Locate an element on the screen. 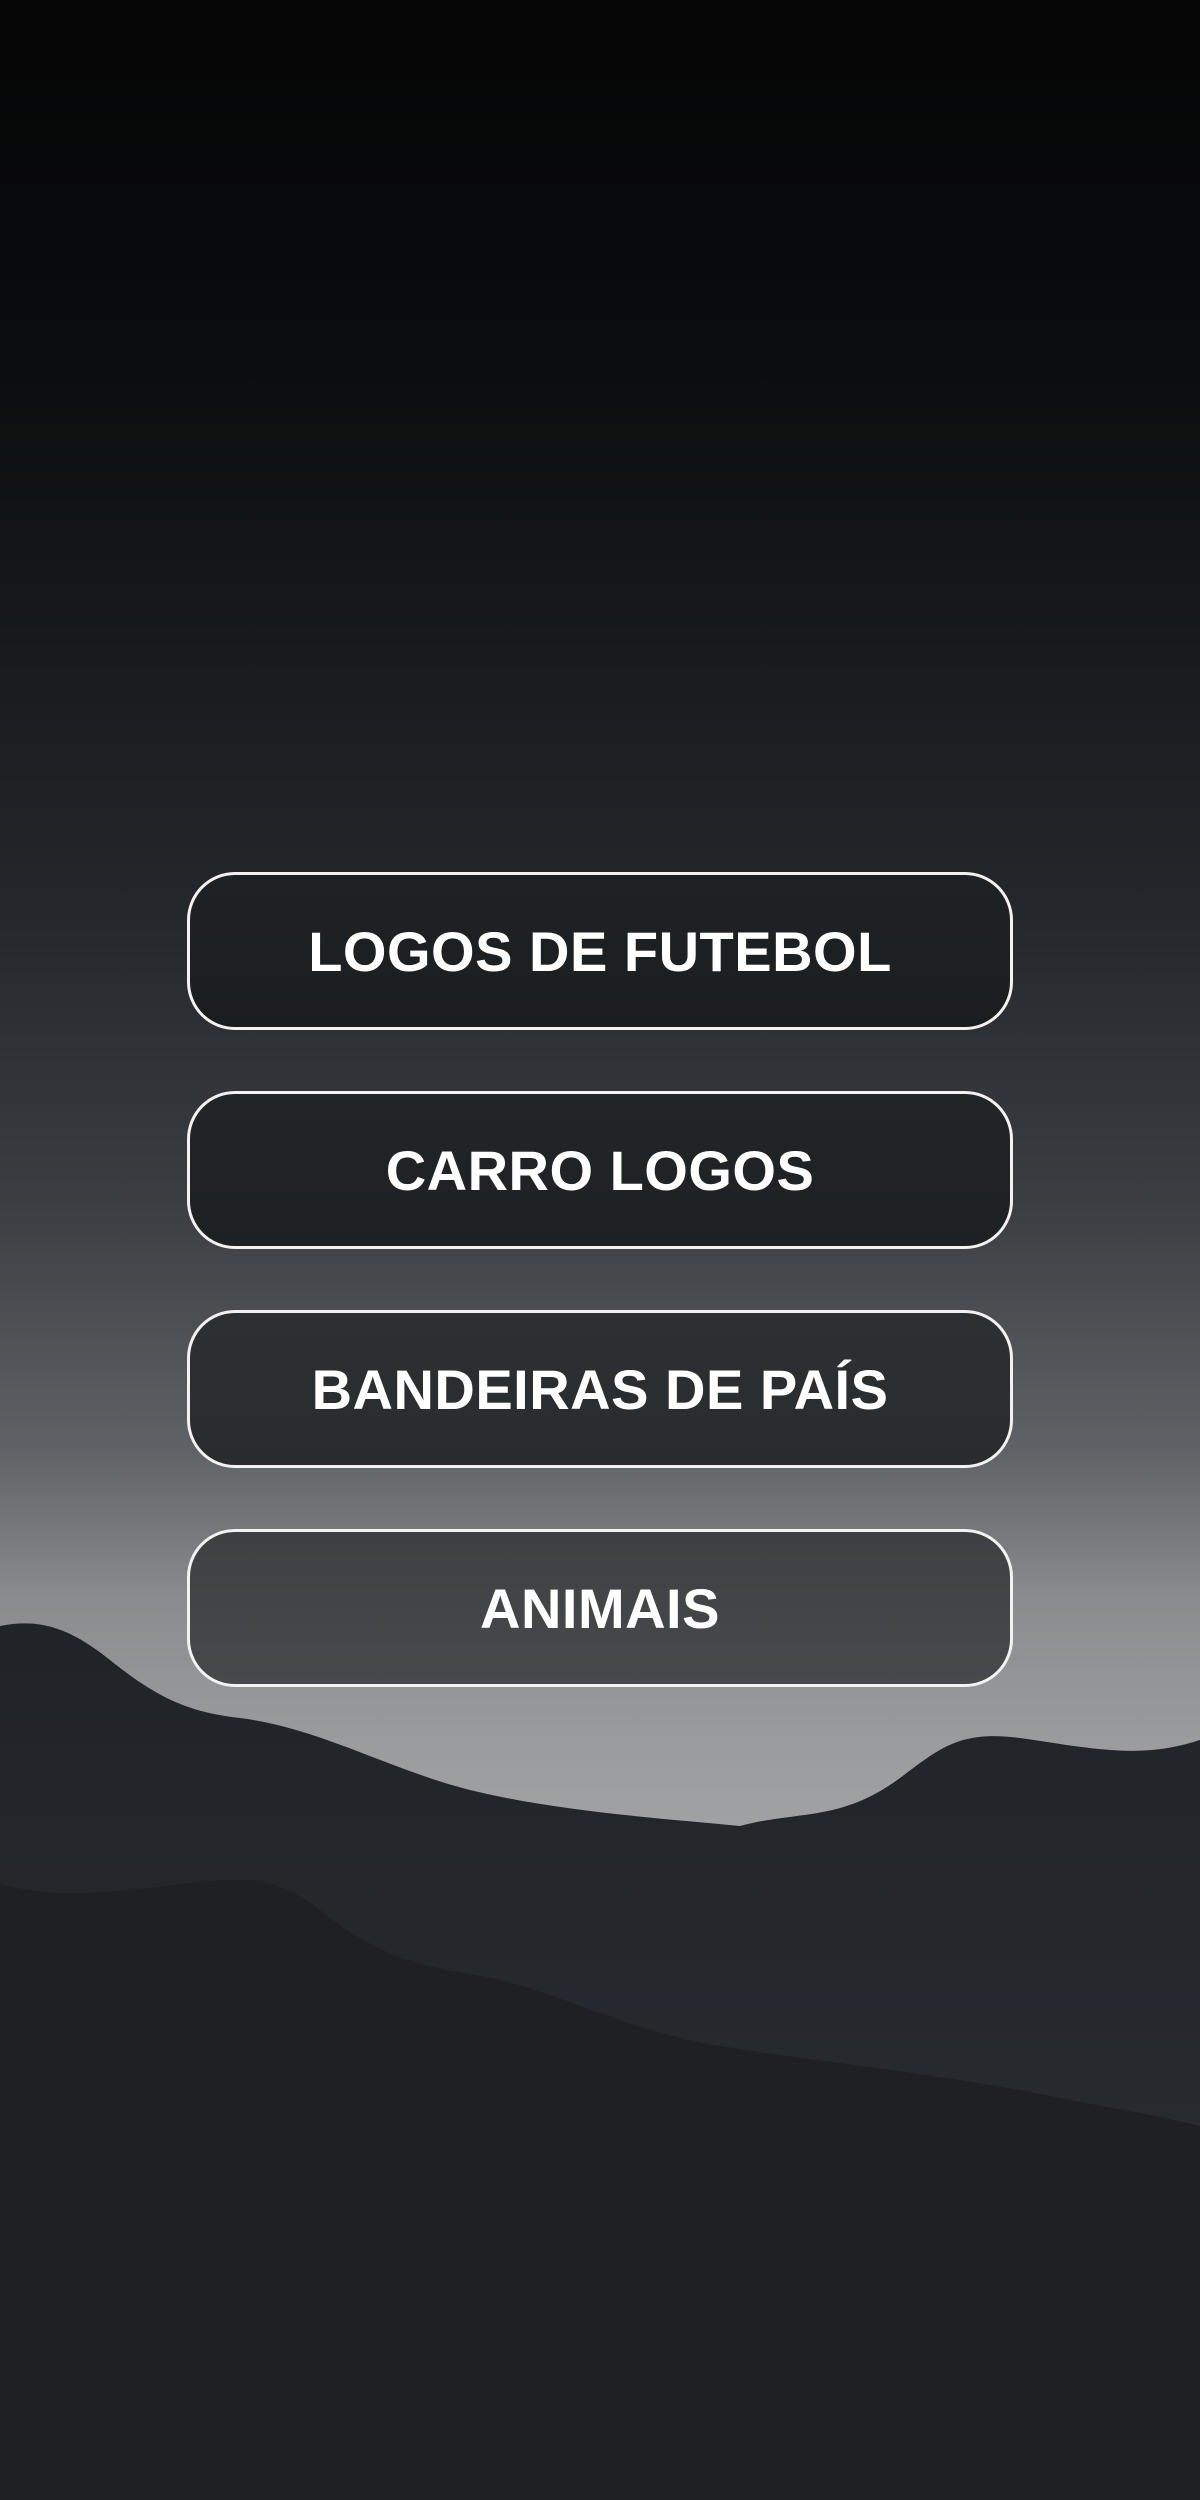 This screenshot has width=1200, height=2500. country-flags-label: BANDEIRAS DE PAÍS is located at coordinates (600, 1389).